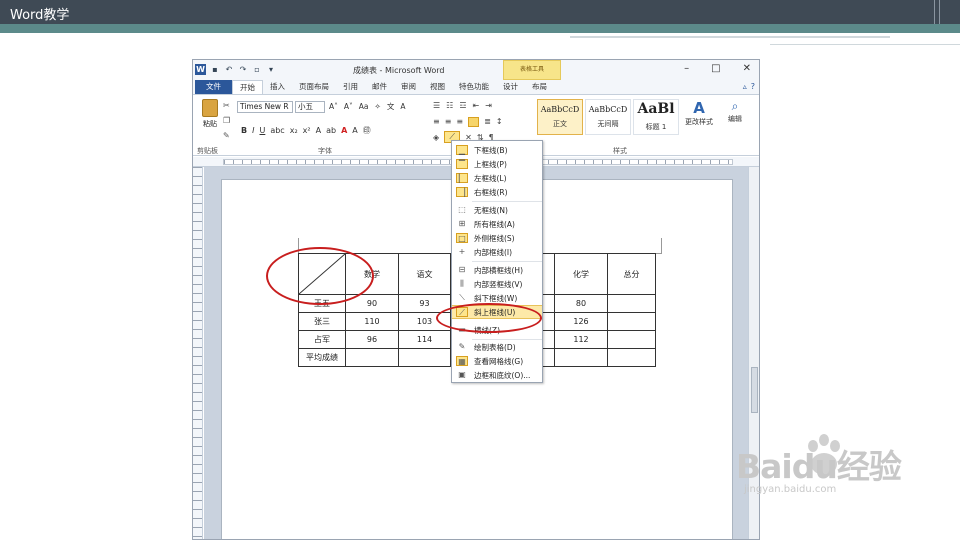 This screenshot has width=960, height=540. I want to click on menu-item-all-borders: ⊞ 所有框线(A), so click(497, 224).